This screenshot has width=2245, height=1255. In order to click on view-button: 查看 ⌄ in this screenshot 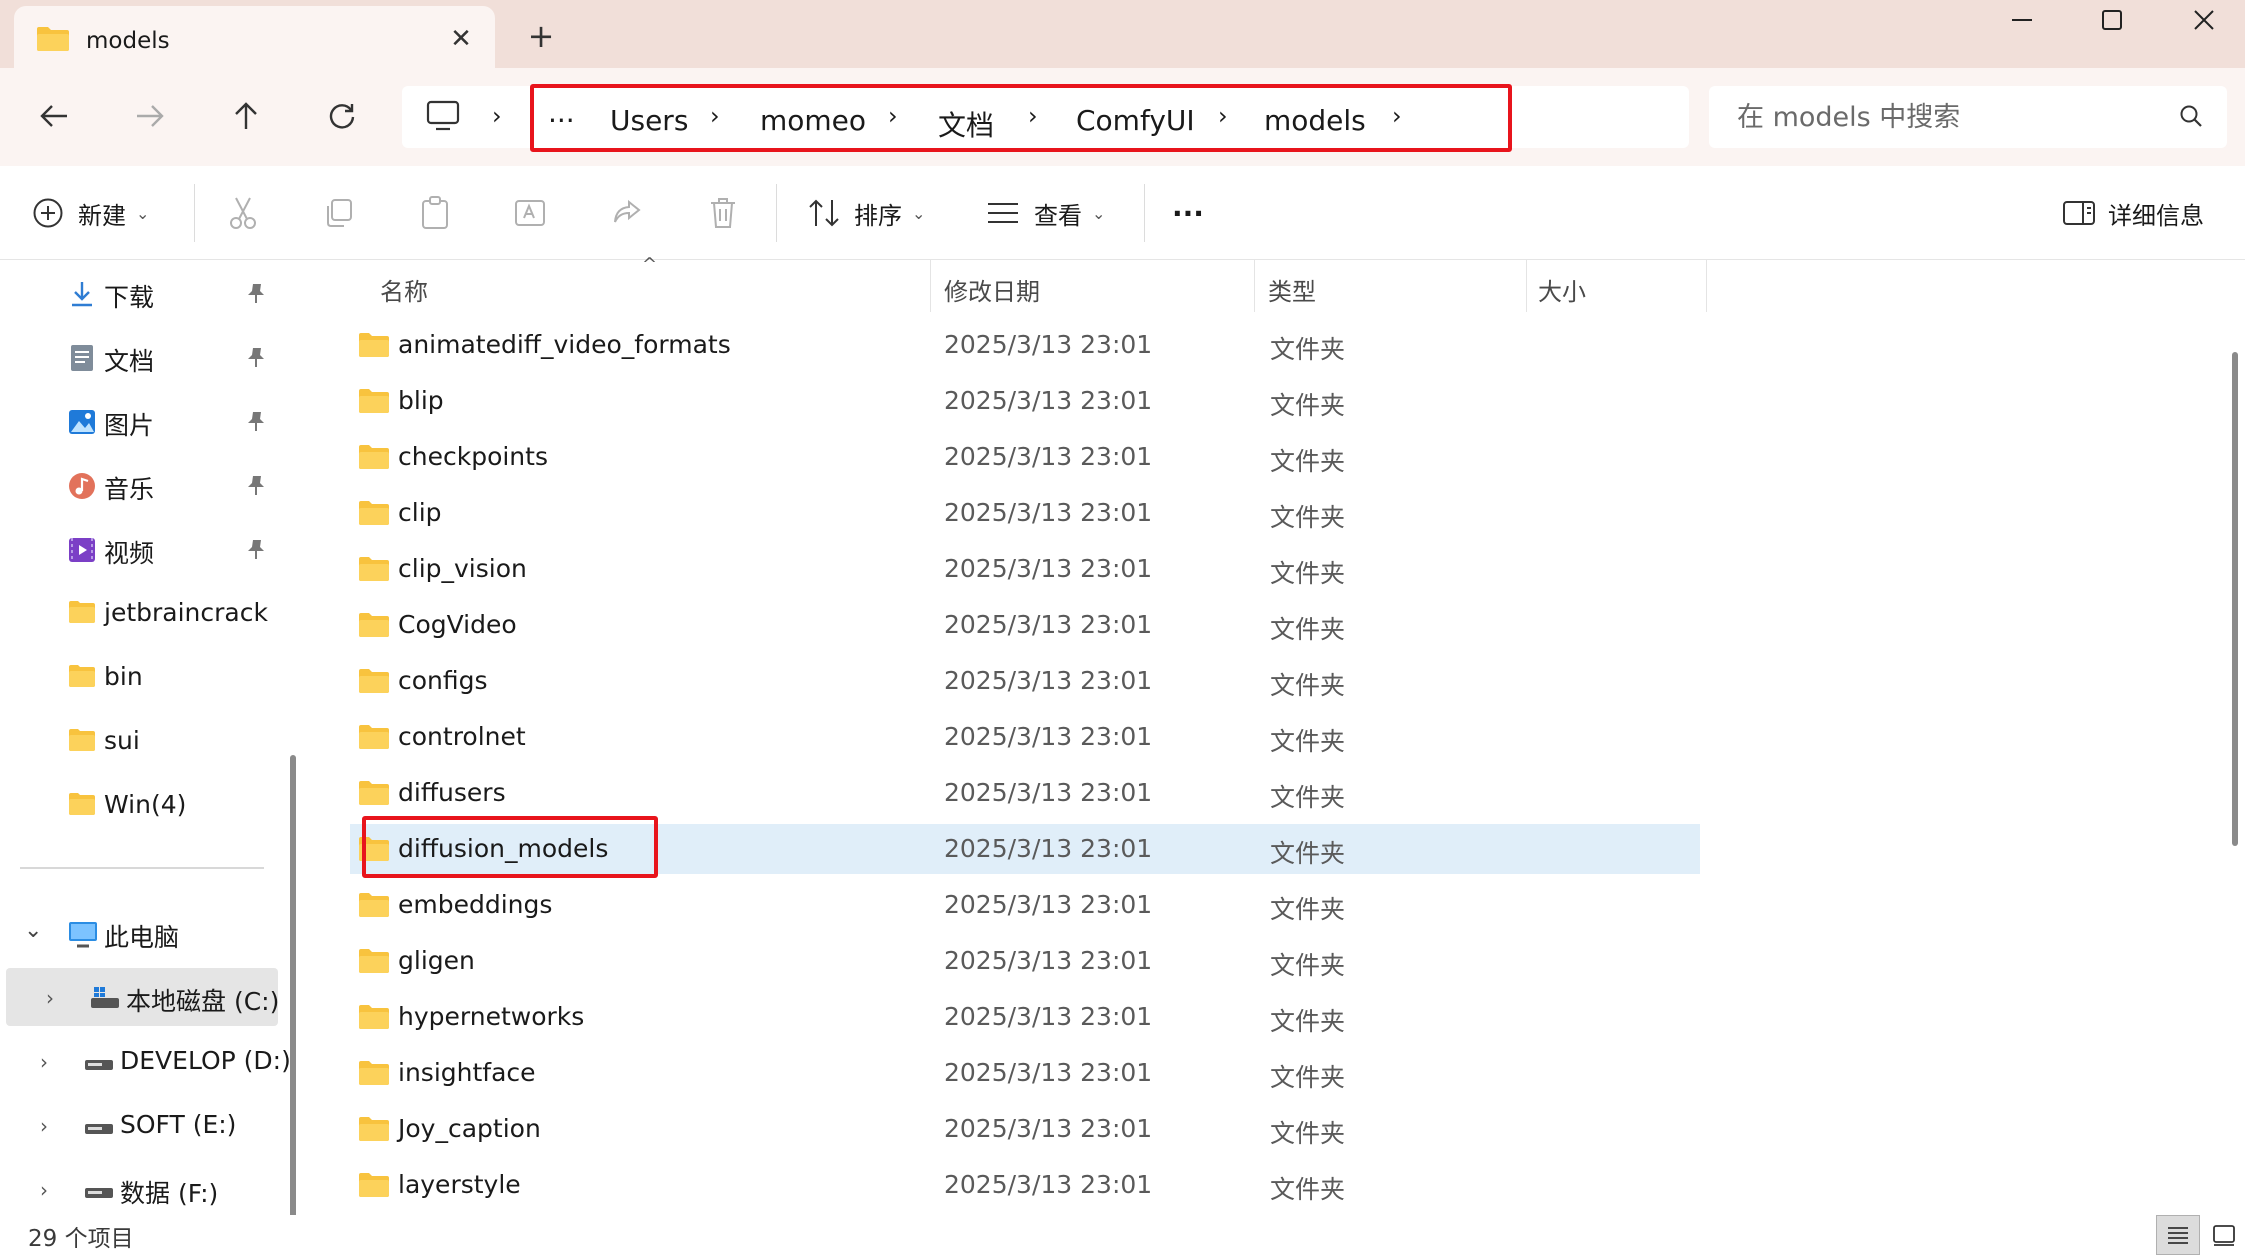, I will do `click(1045, 213)`.